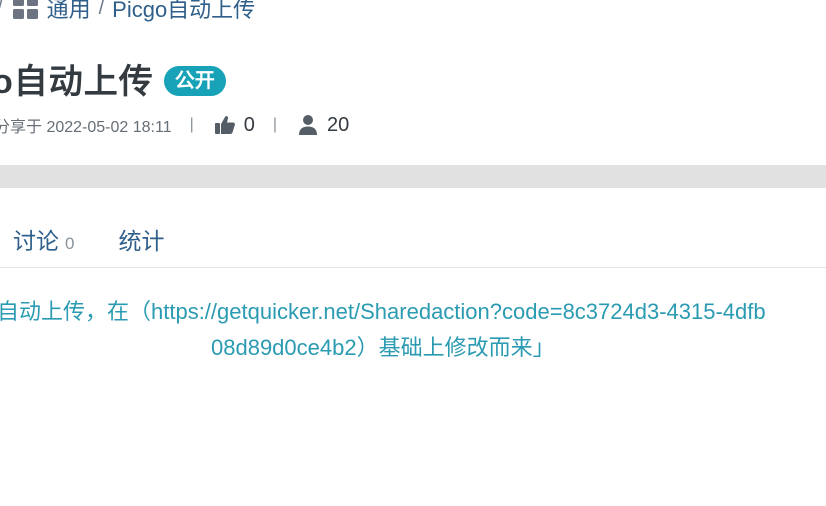 The image size is (826, 506). I want to click on description-line-2: 08d89d0ce4b2）基础上修改而来」, so click(383, 347).